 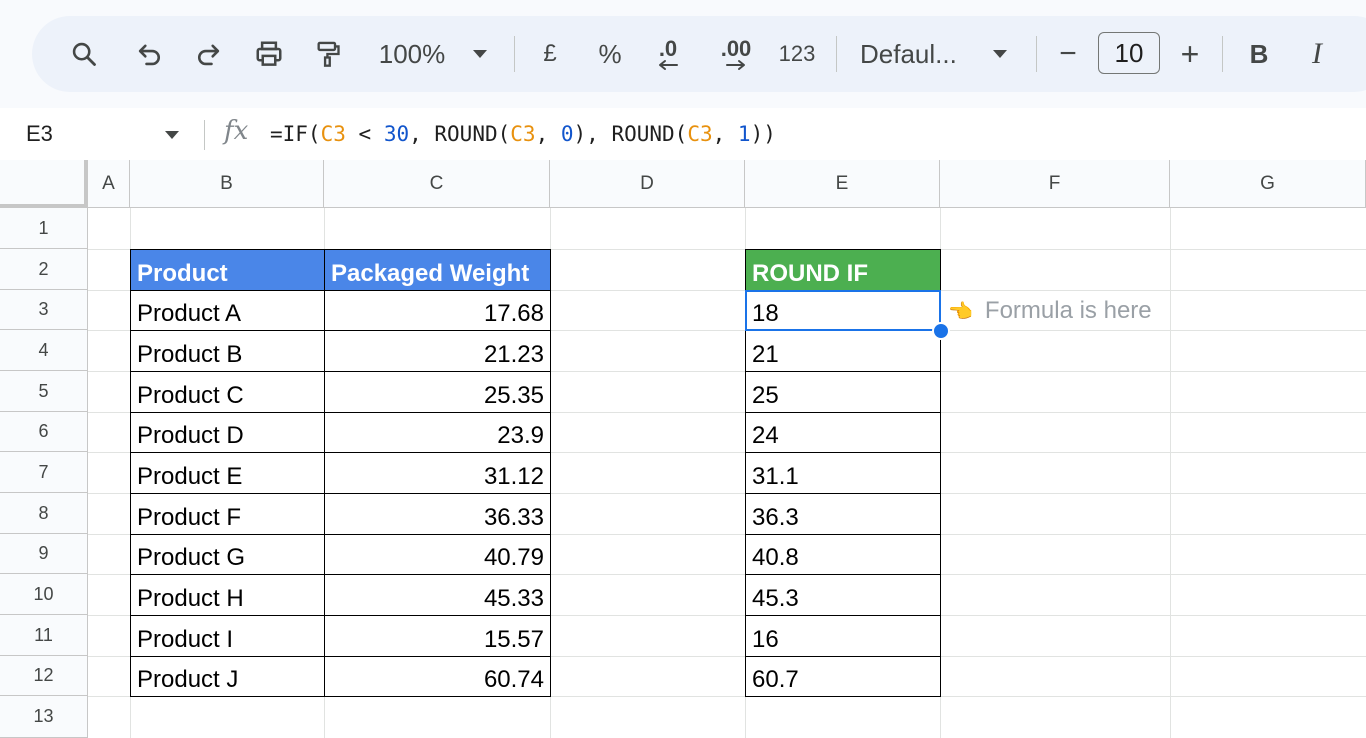 I want to click on header-product: Product, so click(x=227, y=270).